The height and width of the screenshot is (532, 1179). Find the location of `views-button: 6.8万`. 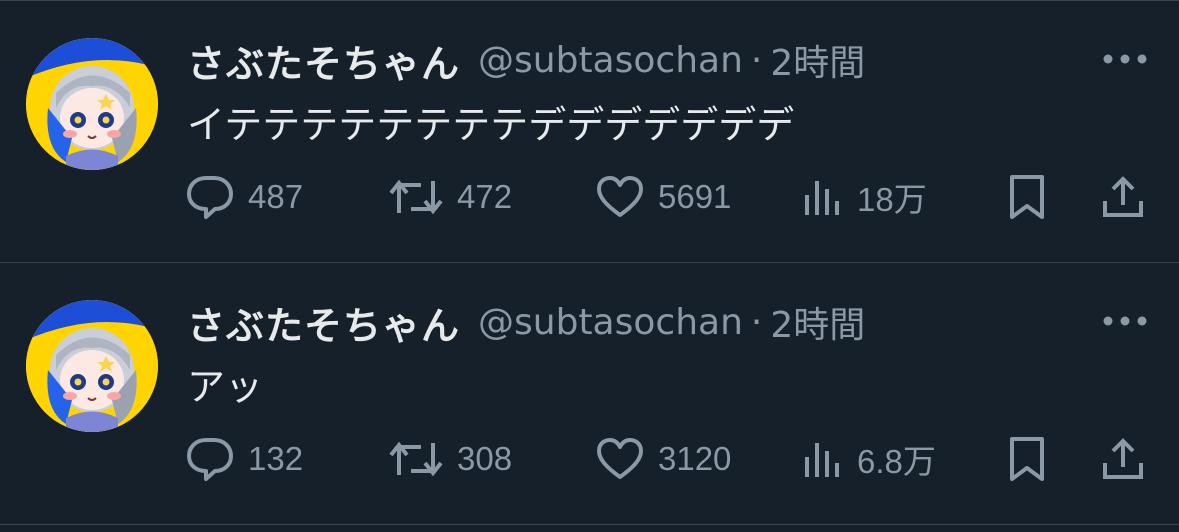

views-button: 6.8万 is located at coordinates (869, 459).